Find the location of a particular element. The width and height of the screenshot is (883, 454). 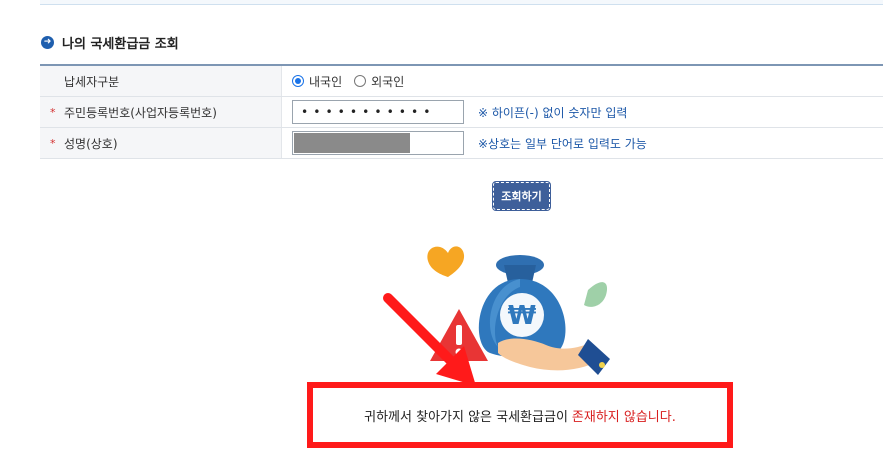

name-label-cell: * 성명(상호) is located at coordinates (161, 143).